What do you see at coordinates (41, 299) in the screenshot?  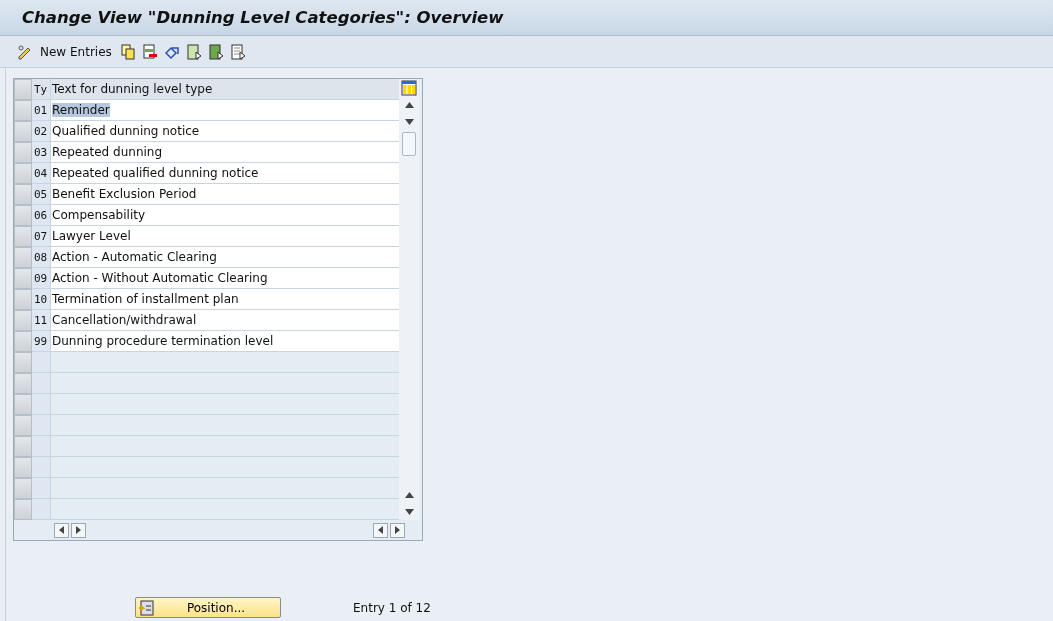 I see `table-cell: 10` at bounding box center [41, 299].